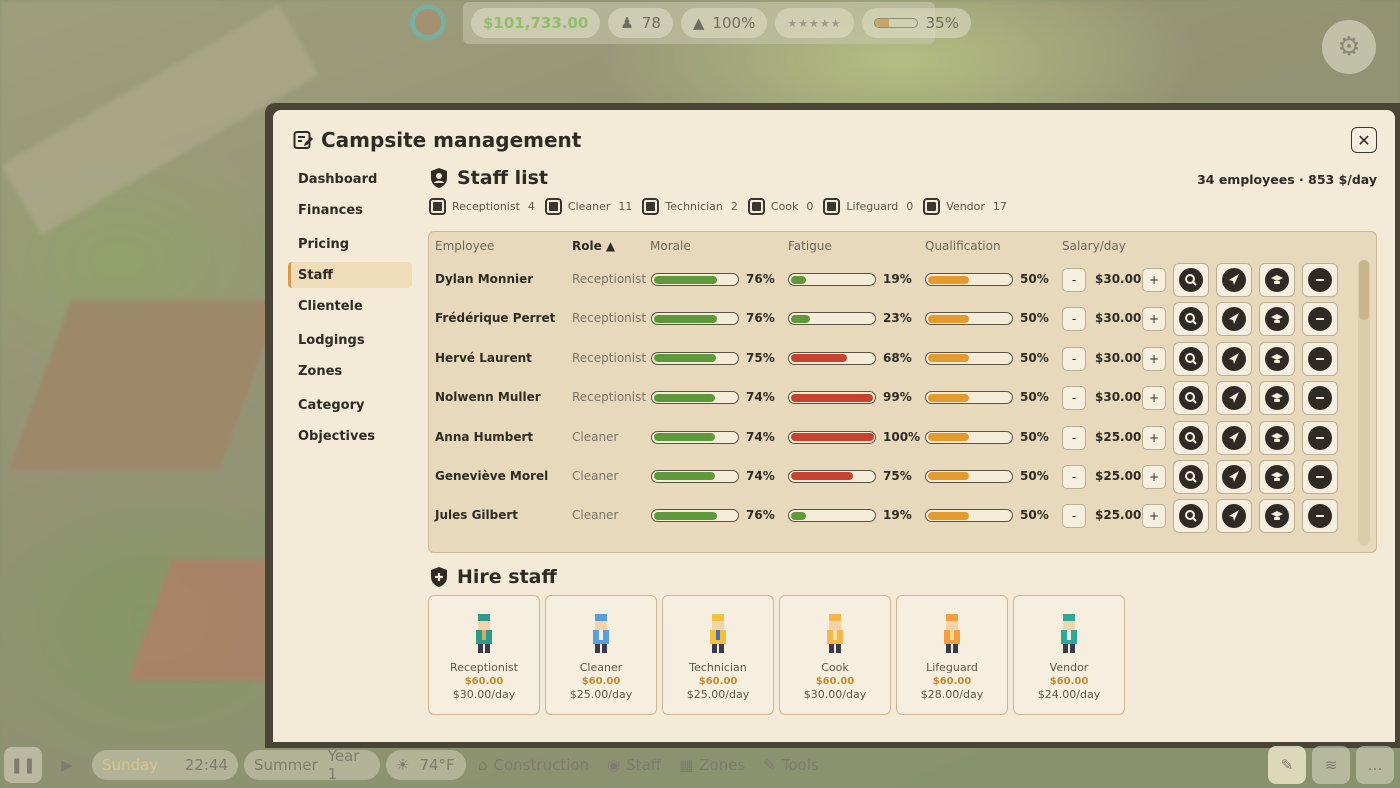  I want to click on hire-card-vendor: Vendor $60.00 $24.00/day, so click(1069, 655).